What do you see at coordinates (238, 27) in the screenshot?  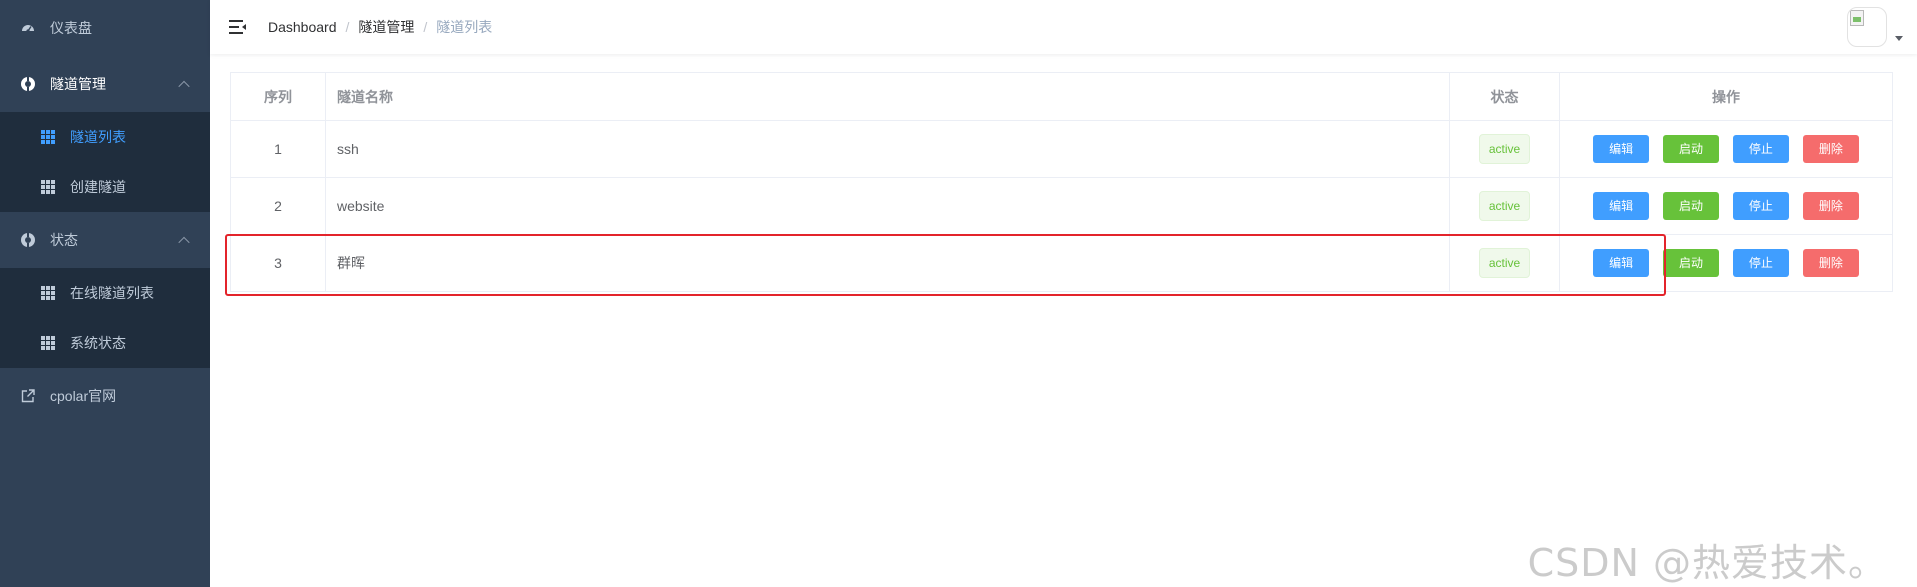 I see `hamburger-icon` at bounding box center [238, 27].